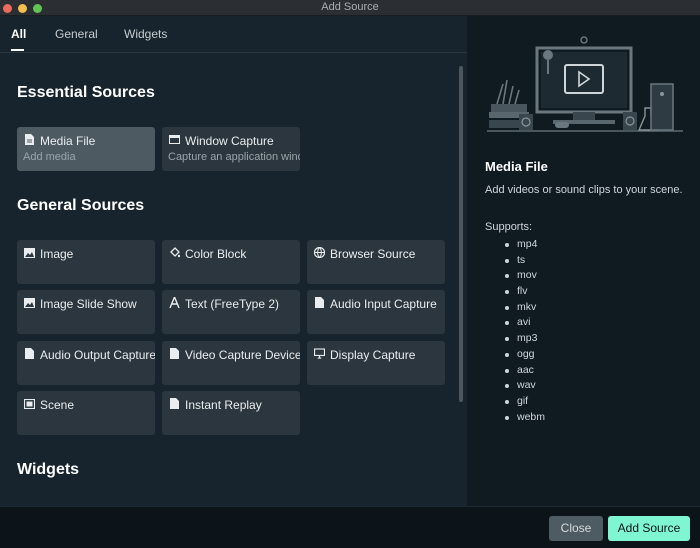 This screenshot has height=548, width=700. I want to click on source-card-label: Audio Input Capture, so click(383, 304).